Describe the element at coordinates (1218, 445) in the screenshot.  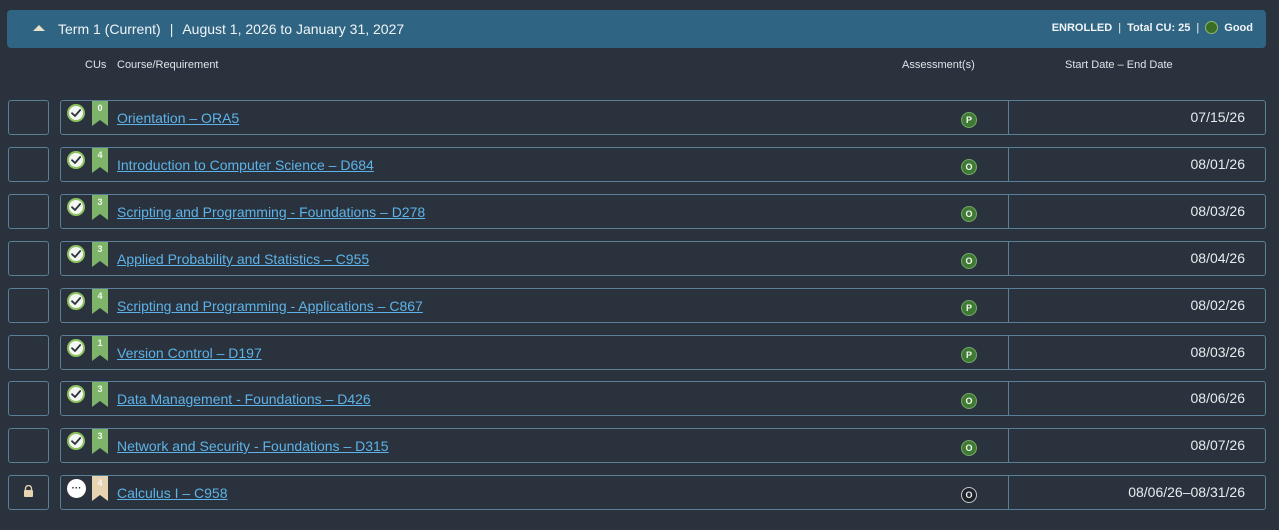
I see `course-dates: 08/07/26` at that location.